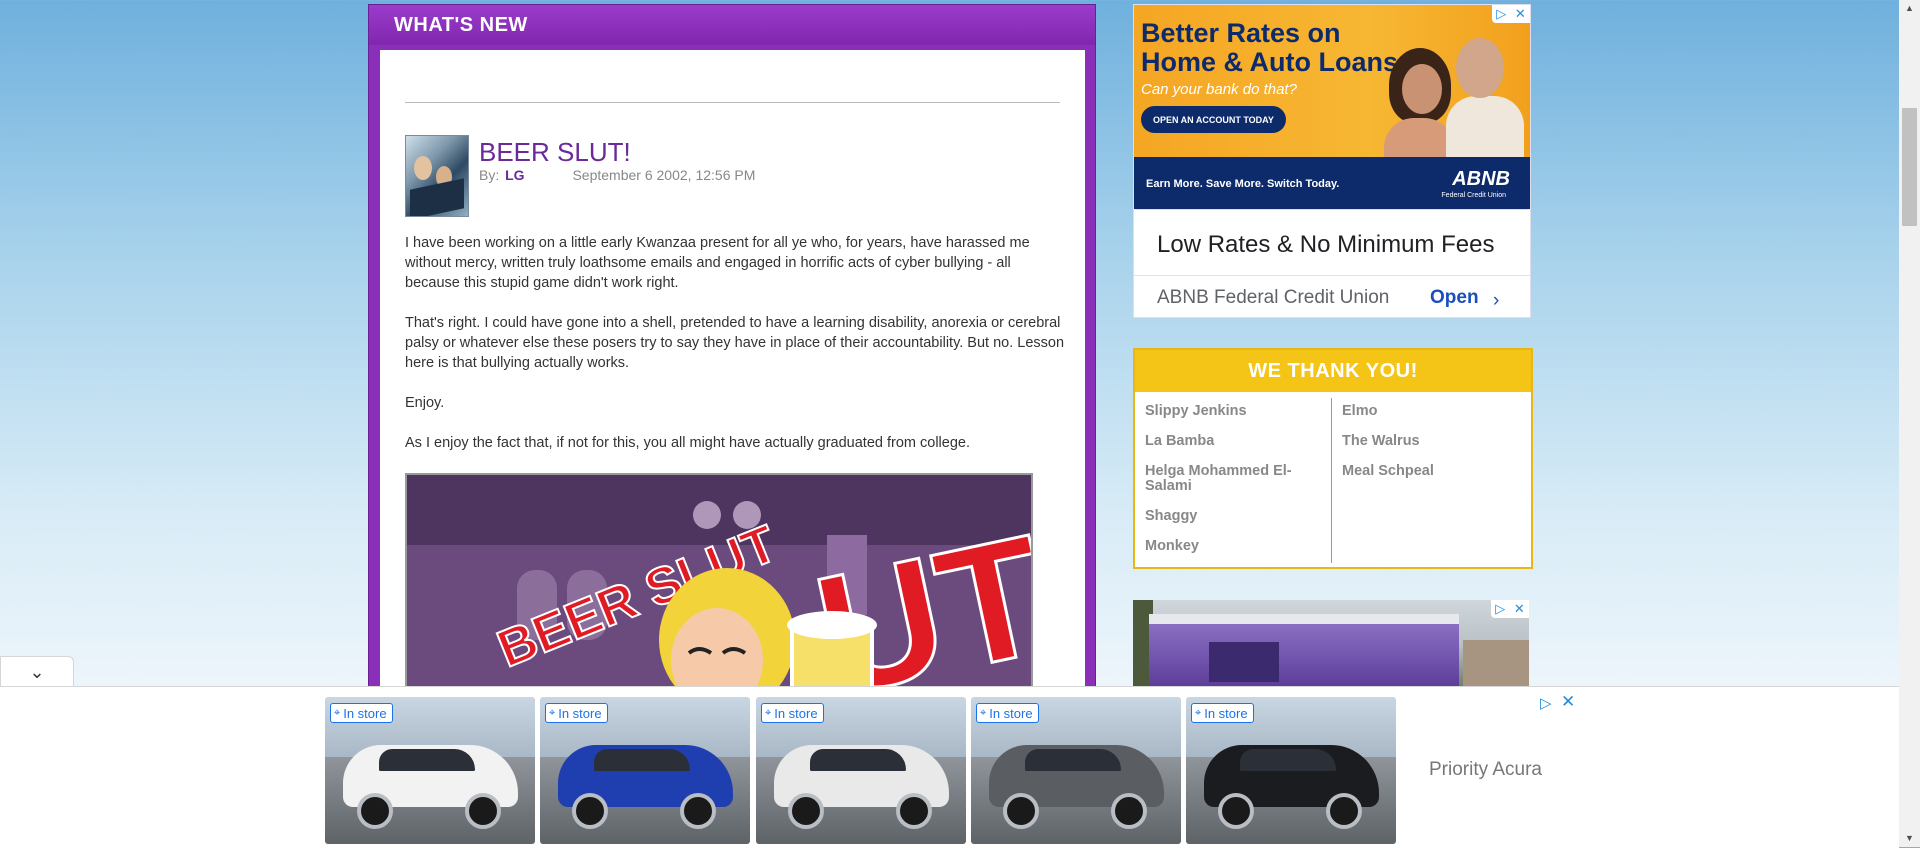 The width and height of the screenshot is (1920, 848). What do you see at coordinates (1180, 441) in the screenshot?
I see `thank-you-name: La Bamba` at bounding box center [1180, 441].